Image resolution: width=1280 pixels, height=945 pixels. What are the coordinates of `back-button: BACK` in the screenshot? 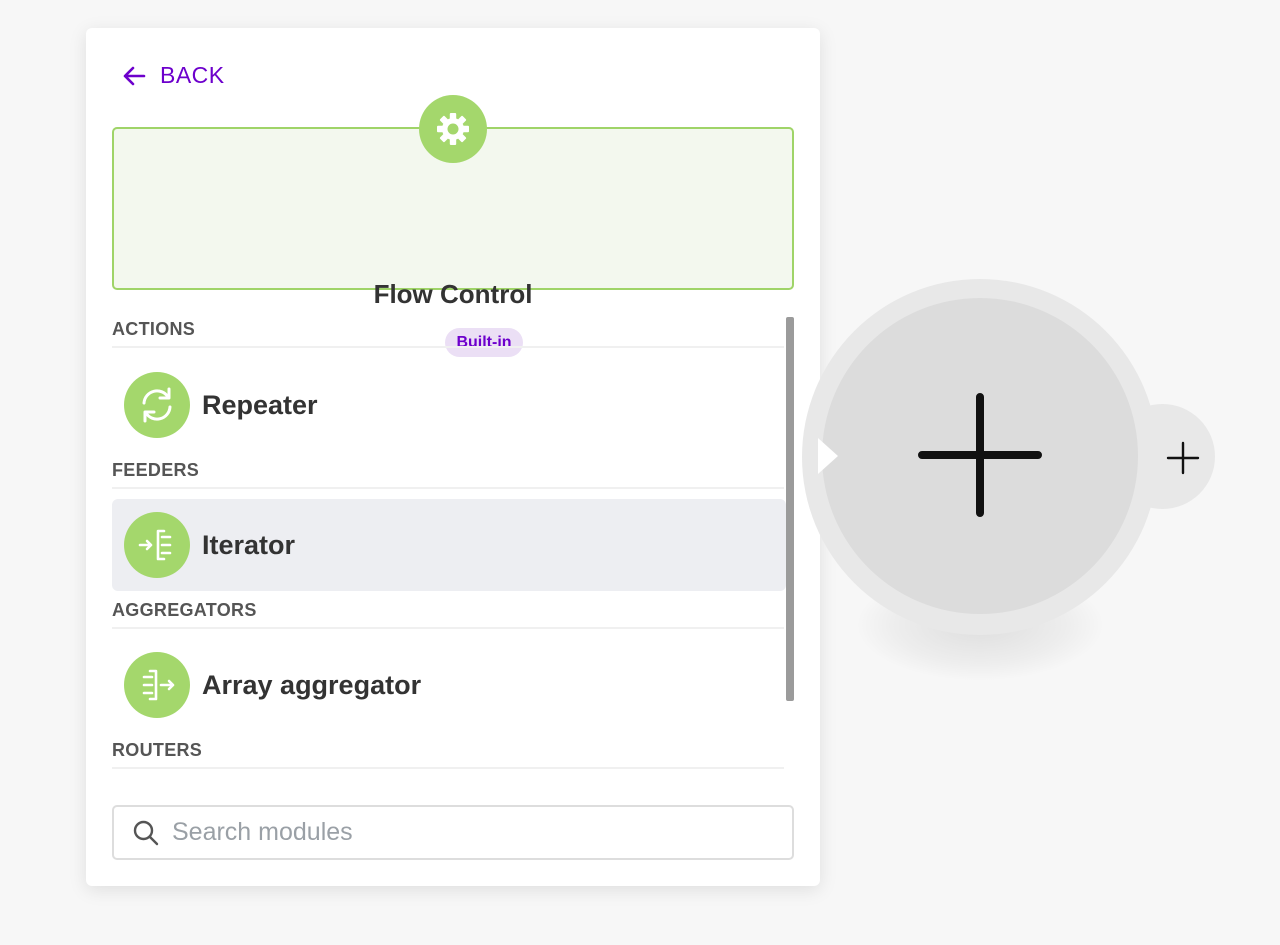 It's located at (173, 75).